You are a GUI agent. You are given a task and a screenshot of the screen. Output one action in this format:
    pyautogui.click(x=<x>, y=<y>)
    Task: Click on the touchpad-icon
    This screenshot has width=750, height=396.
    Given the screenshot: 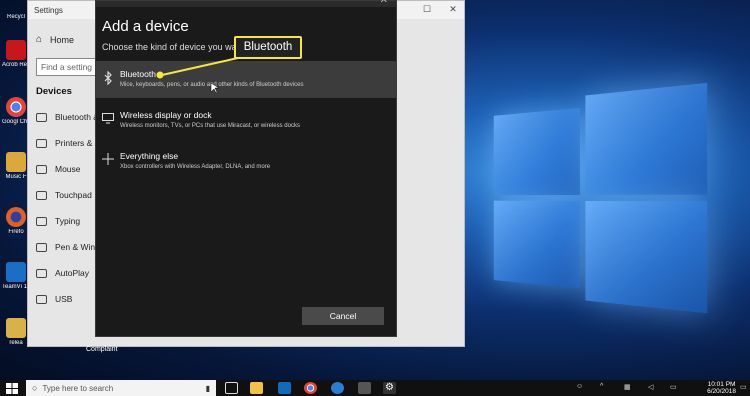 What is the action you would take?
    pyautogui.click(x=41, y=195)
    